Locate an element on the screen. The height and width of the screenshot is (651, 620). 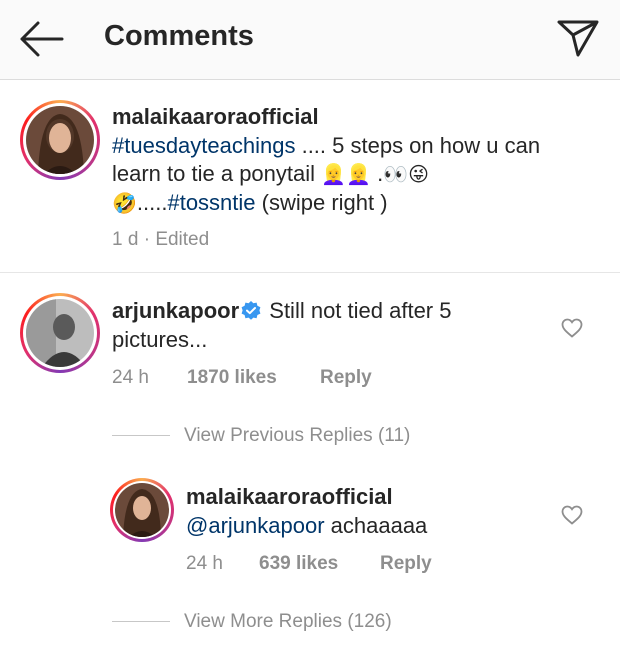
arrow-left-icon is located at coordinates (41, 39).